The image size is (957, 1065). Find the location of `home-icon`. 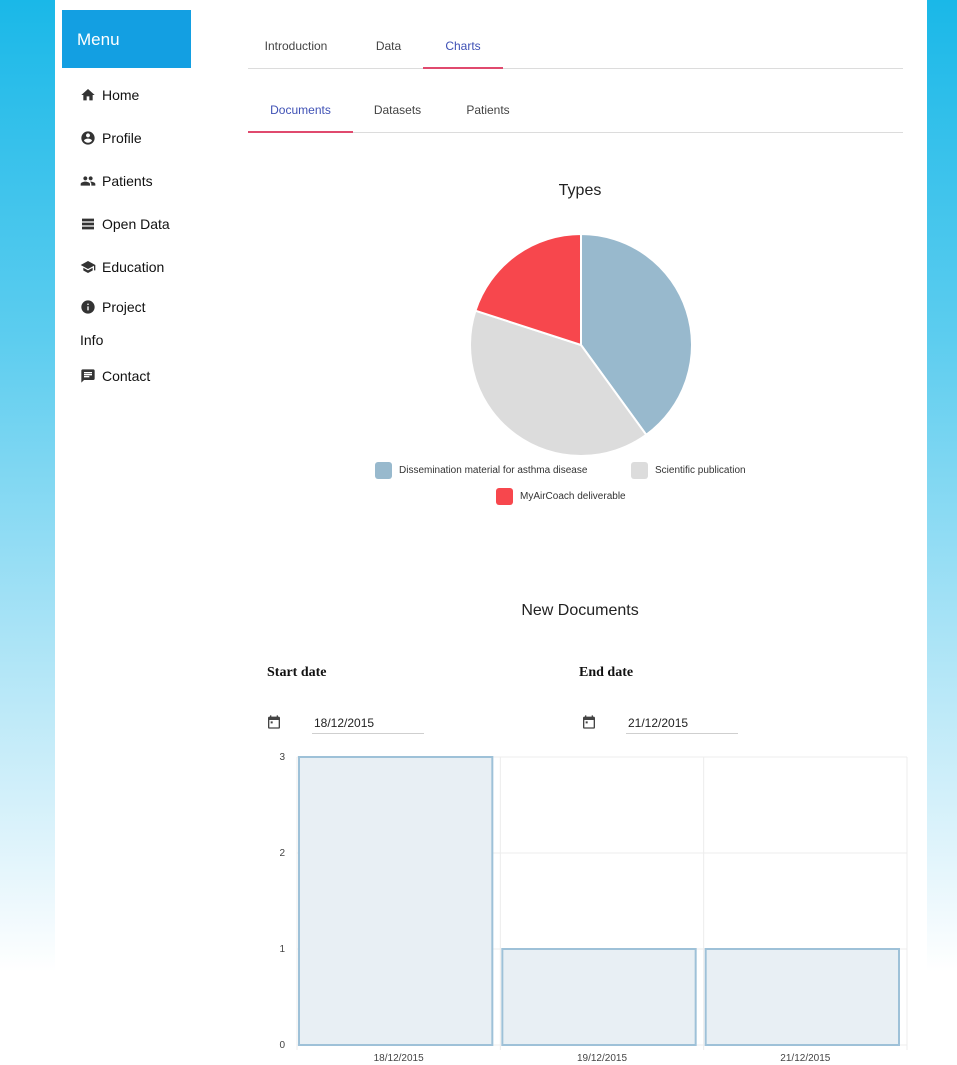

home-icon is located at coordinates (88, 95).